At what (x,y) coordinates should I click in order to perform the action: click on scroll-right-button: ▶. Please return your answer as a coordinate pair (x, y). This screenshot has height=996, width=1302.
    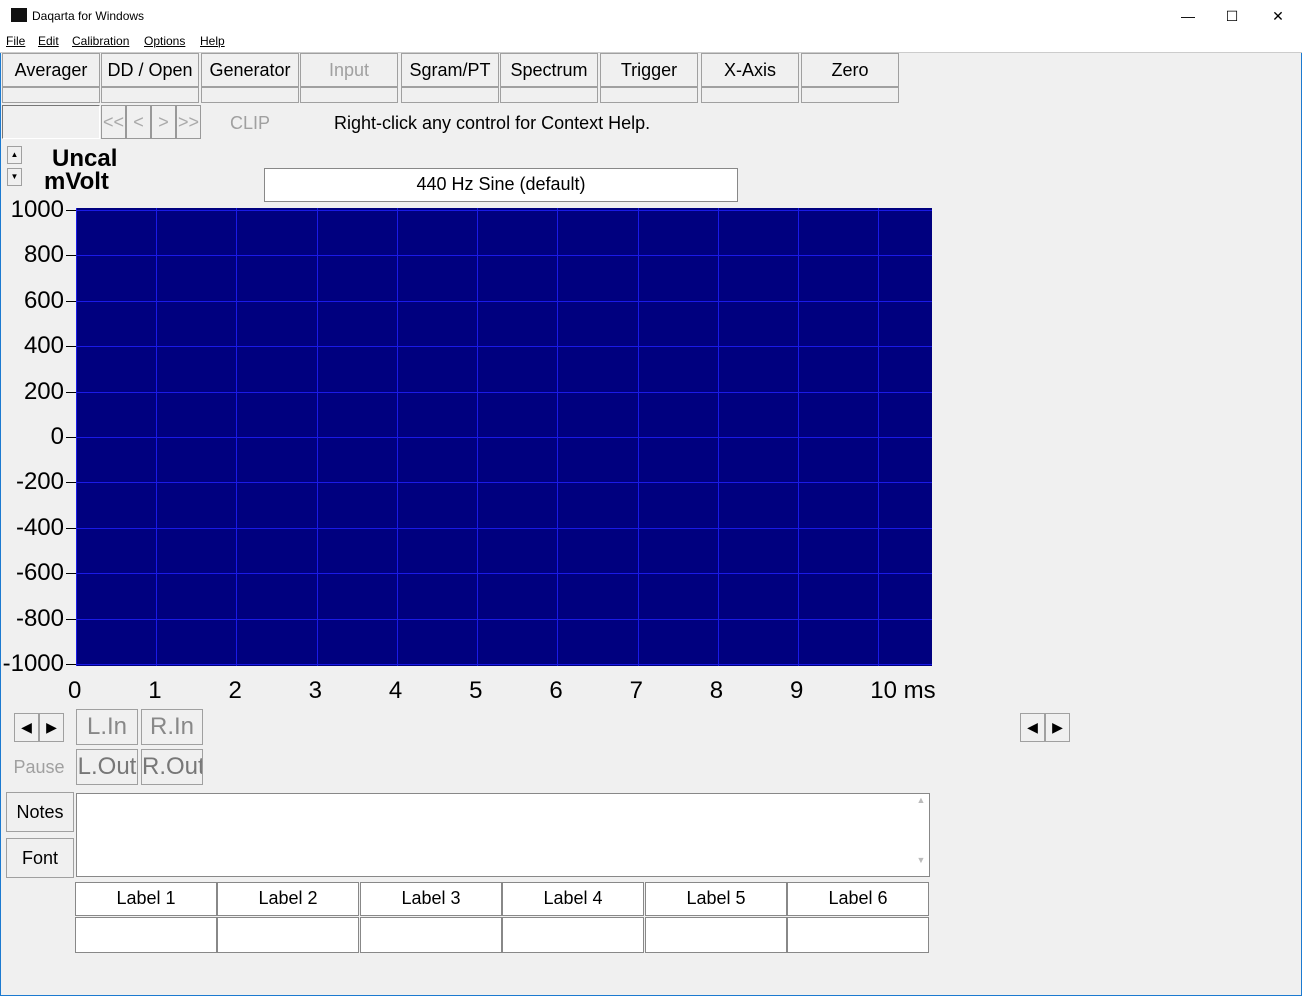
    Looking at the image, I should click on (51, 727).